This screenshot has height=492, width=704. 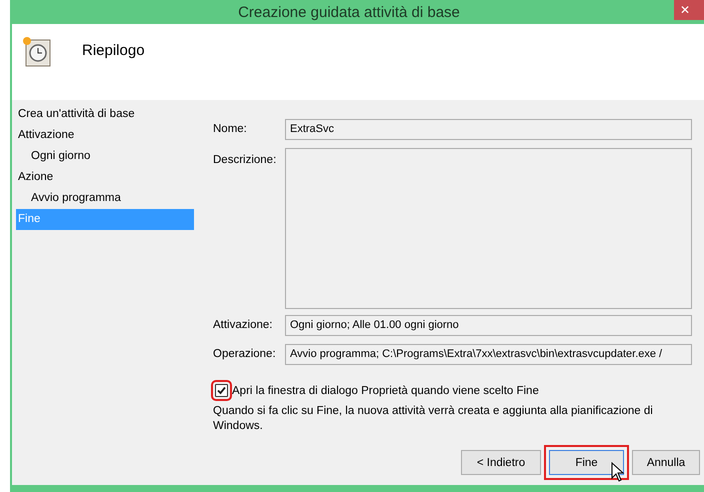 I want to click on sidebar-item: Crea un'attività di base, so click(x=105, y=114).